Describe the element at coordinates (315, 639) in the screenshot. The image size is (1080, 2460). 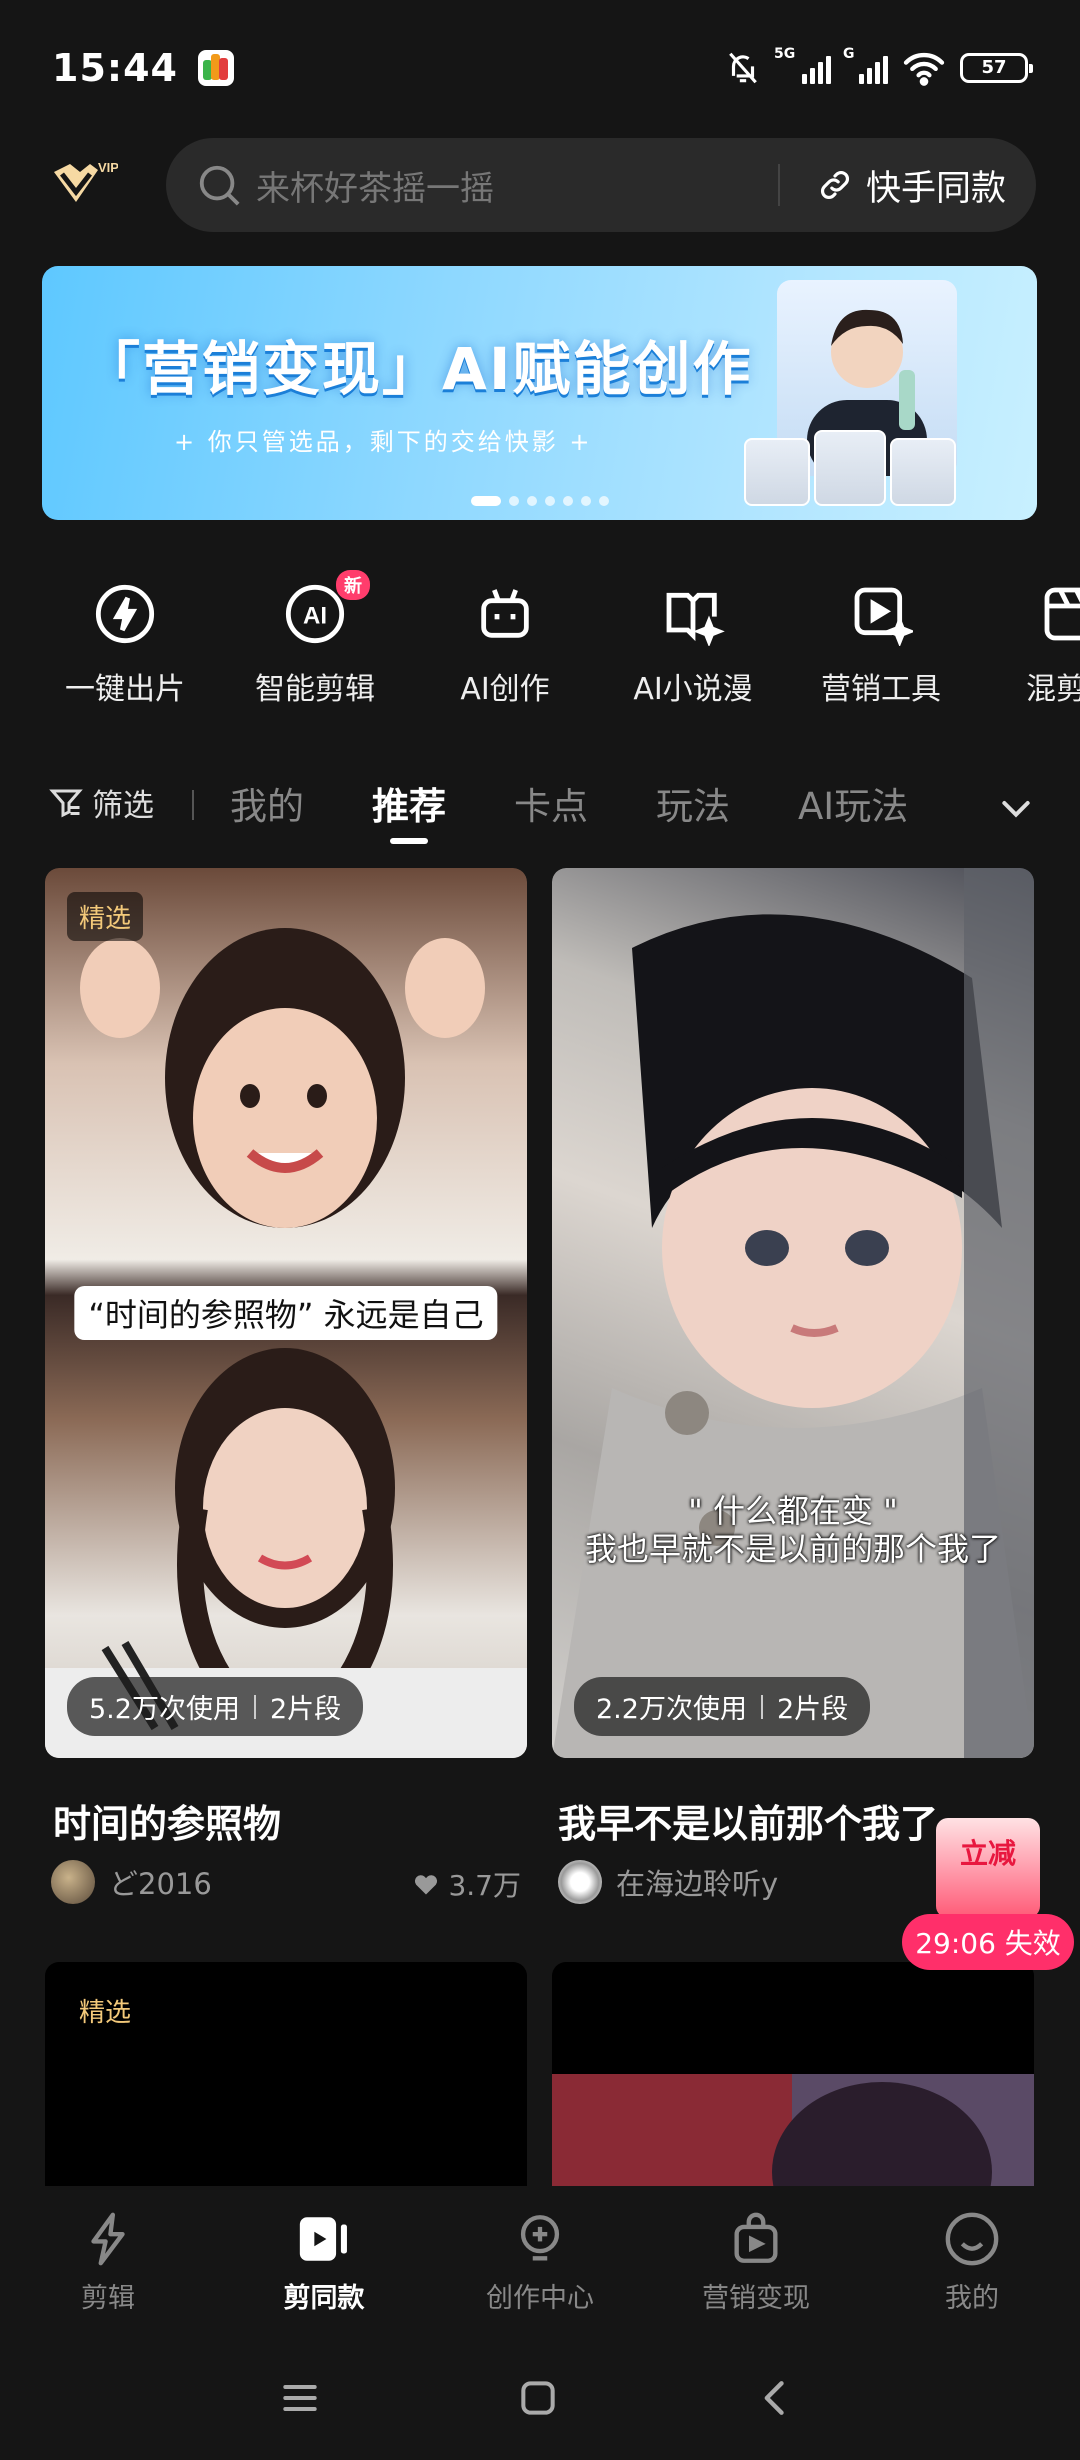
I see `tool-smart-edit: AI 新 智能剪辑` at that location.